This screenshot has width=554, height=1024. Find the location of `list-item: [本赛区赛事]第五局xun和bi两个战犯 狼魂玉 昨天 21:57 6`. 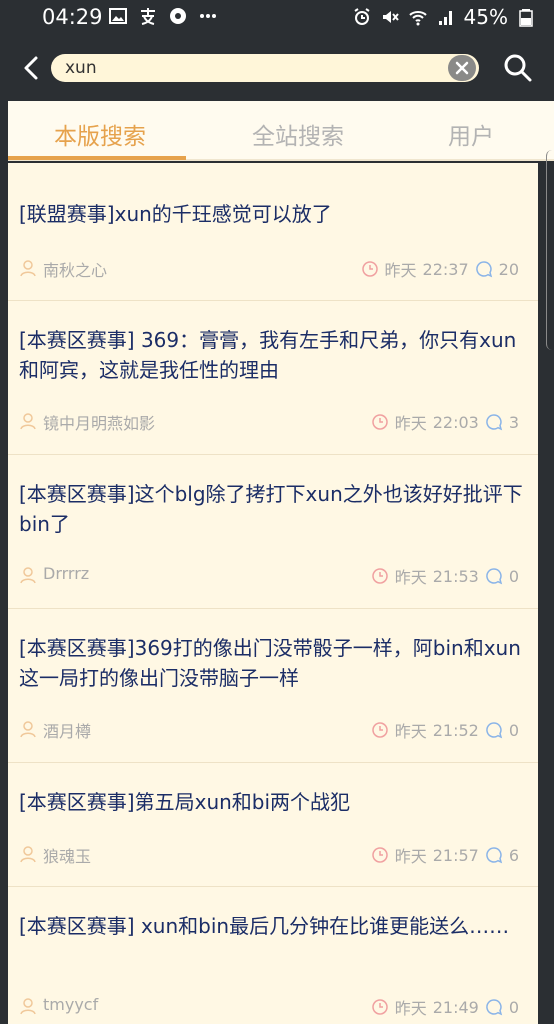

list-item: [本赛区赛事]第五局xun和bi两个战犯 狼魂玉 昨天 21:57 6 is located at coordinates (273, 825).